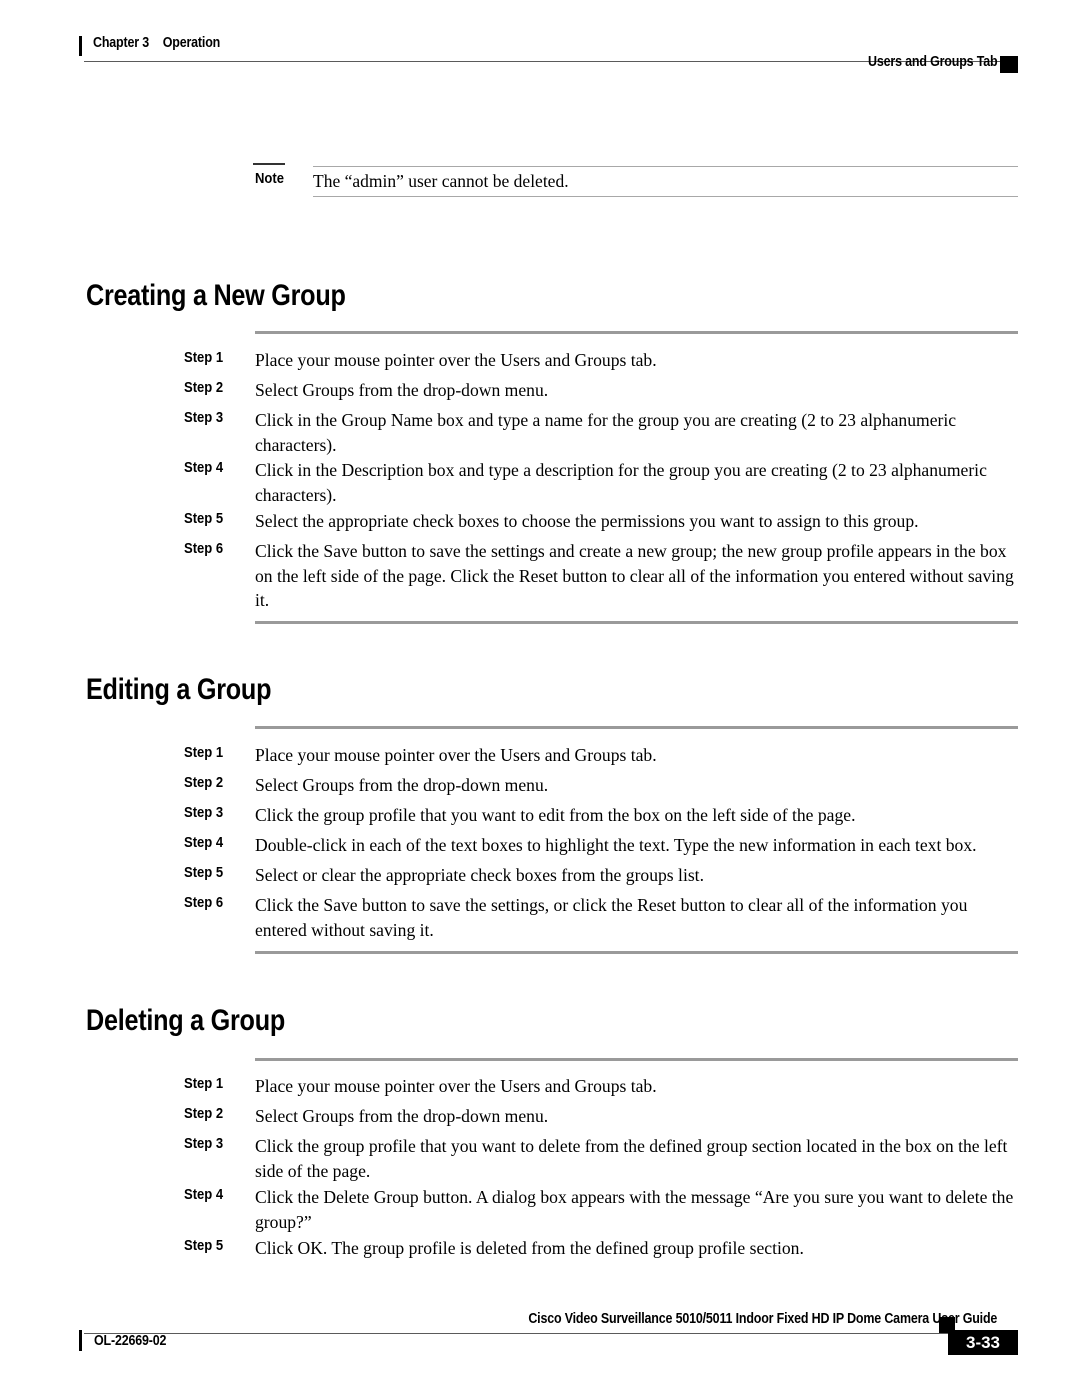 The width and height of the screenshot is (1080, 1397). I want to click on note-rule-top, so click(665, 166).